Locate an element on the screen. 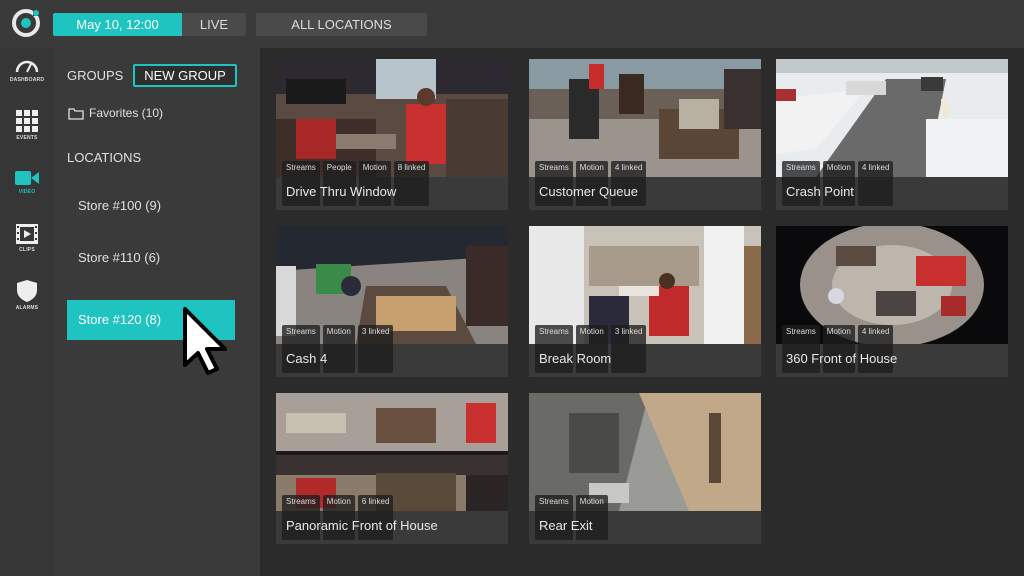 The width and height of the screenshot is (1024, 576). location-store-110: Store #110 (6) is located at coordinates (151, 258).